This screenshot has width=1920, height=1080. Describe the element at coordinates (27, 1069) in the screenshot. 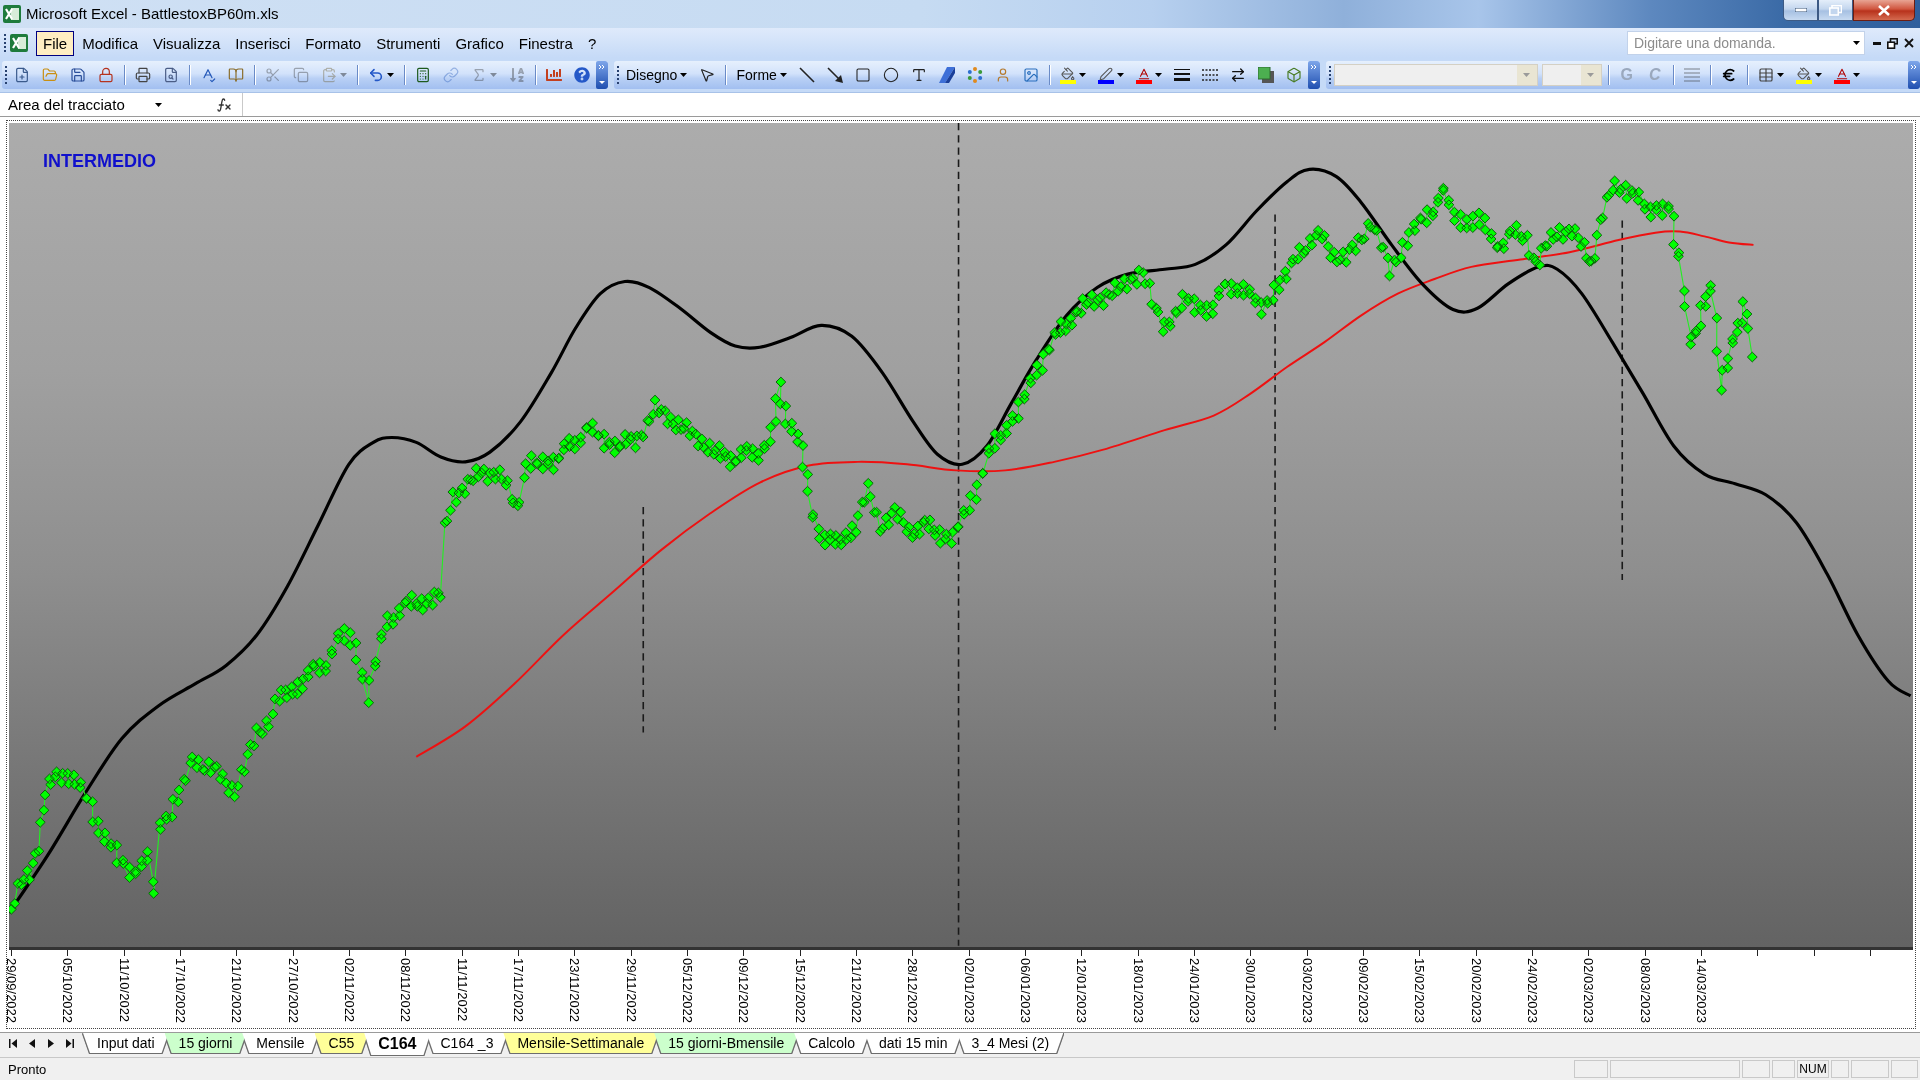

I see `status-message: Pronto` at that location.